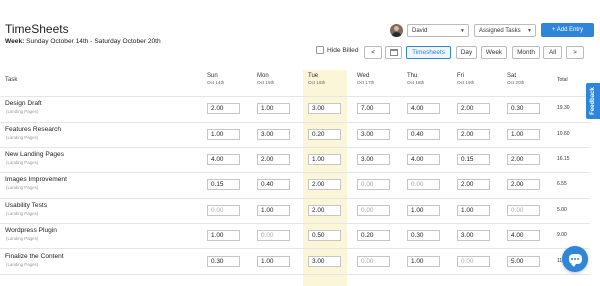  I want to click on task-name: Wordpress Plugin, so click(31, 230).